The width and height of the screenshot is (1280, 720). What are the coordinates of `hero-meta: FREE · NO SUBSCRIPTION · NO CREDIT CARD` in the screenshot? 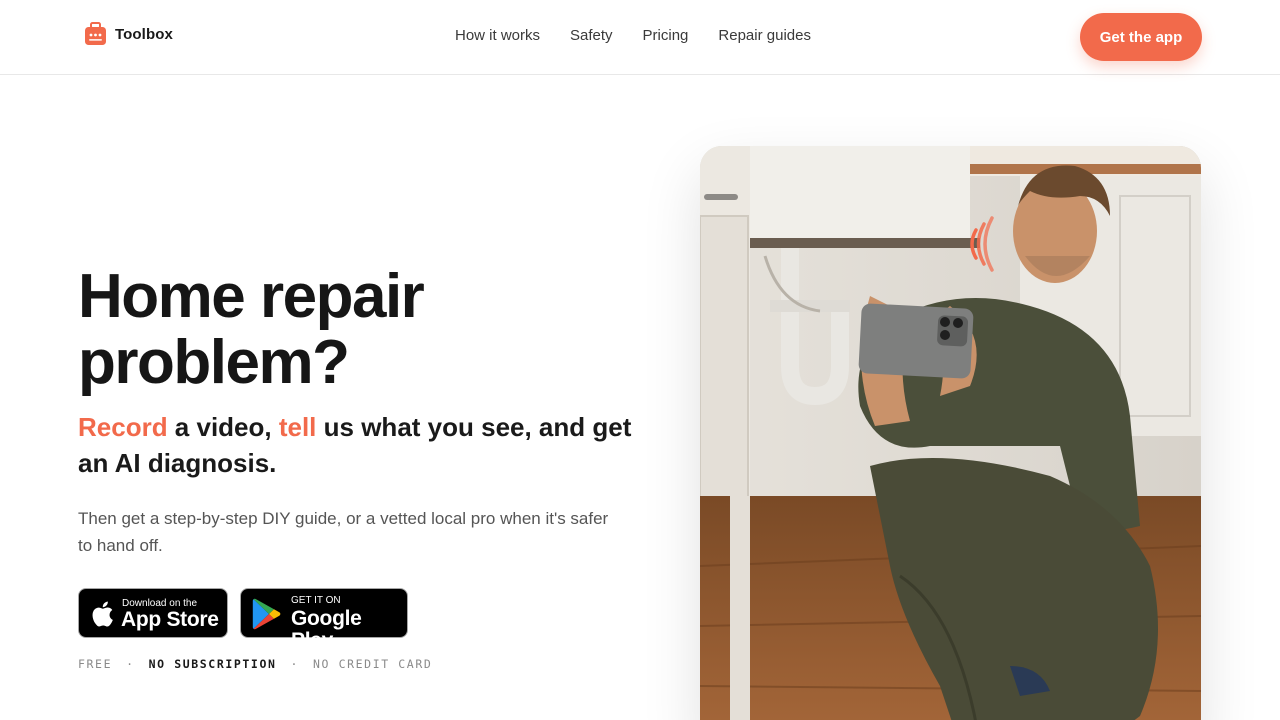 It's located at (255, 664).